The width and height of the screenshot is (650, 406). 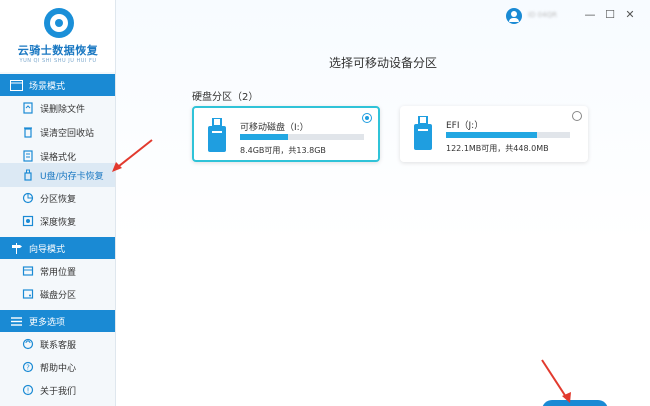 What do you see at coordinates (58, 157) in the screenshot?
I see `sidebar-item-label: 误格式化` at bounding box center [58, 157].